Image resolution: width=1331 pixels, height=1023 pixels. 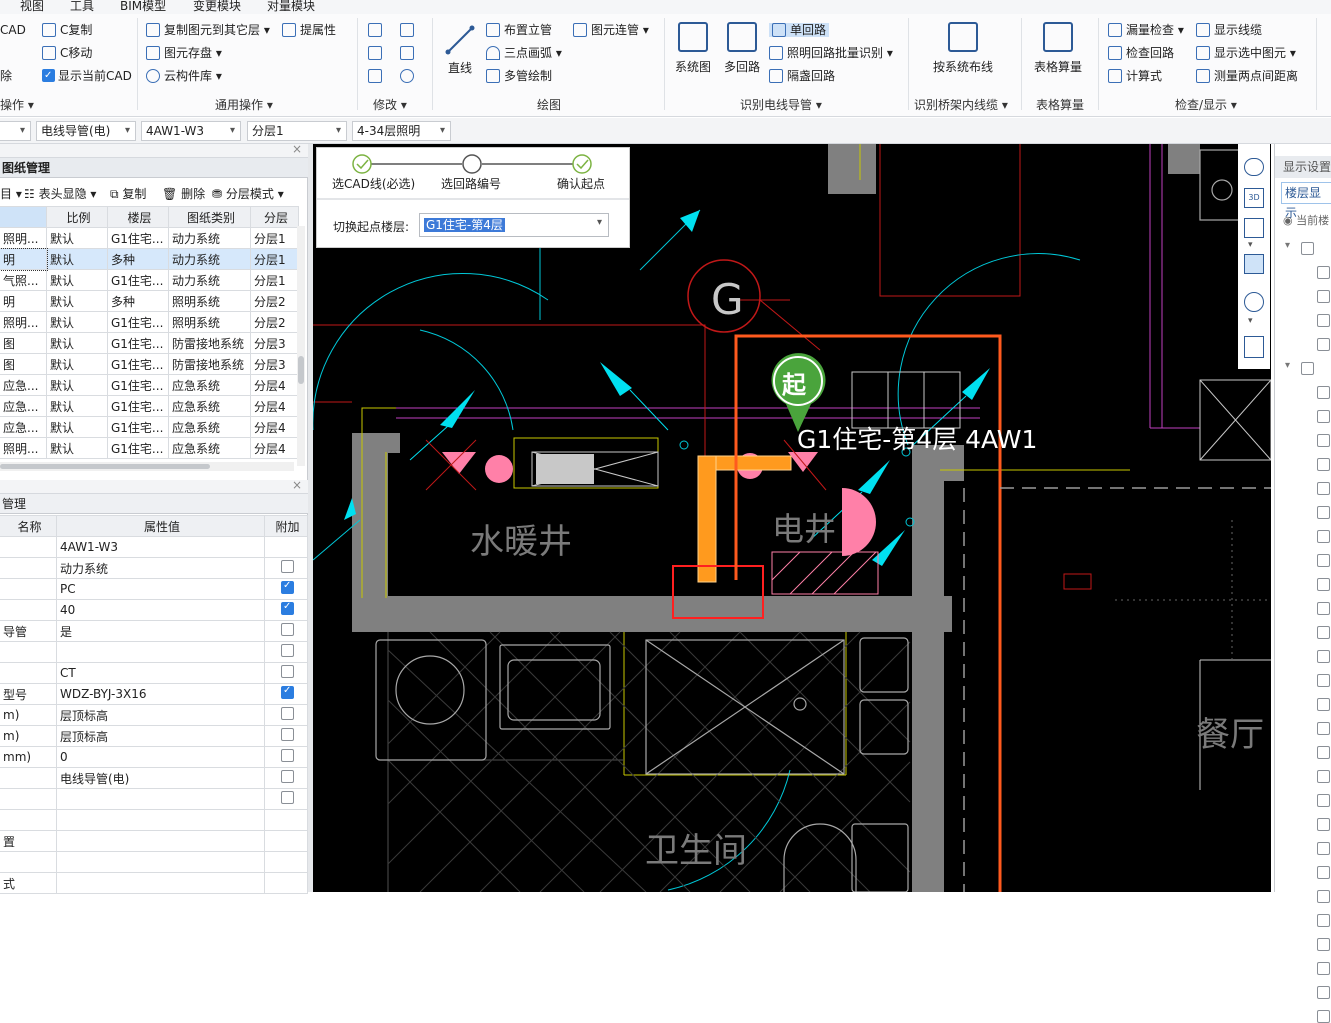 What do you see at coordinates (1254, 167) in the screenshot?
I see `orbit-icon` at bounding box center [1254, 167].